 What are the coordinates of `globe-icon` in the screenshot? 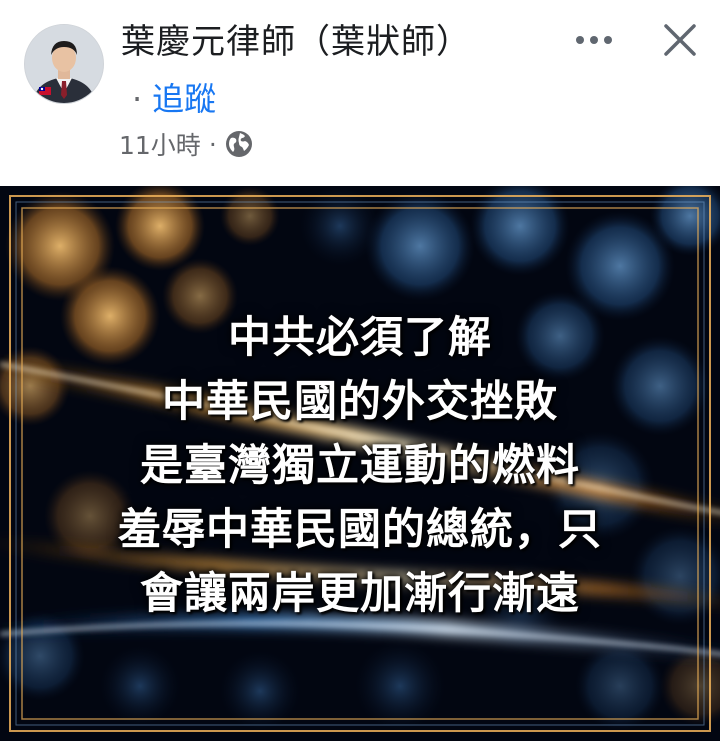 It's located at (239, 144).